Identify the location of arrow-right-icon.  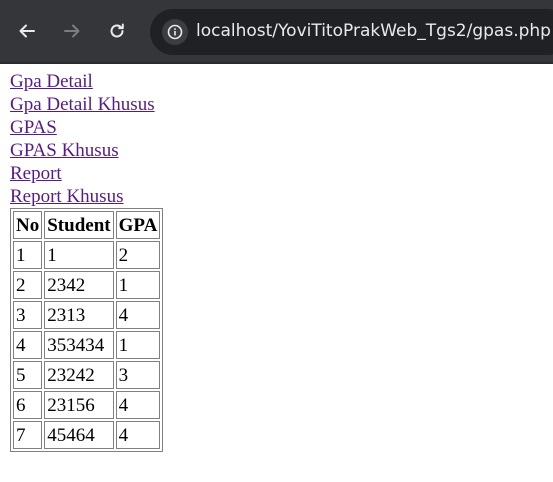
(72, 31).